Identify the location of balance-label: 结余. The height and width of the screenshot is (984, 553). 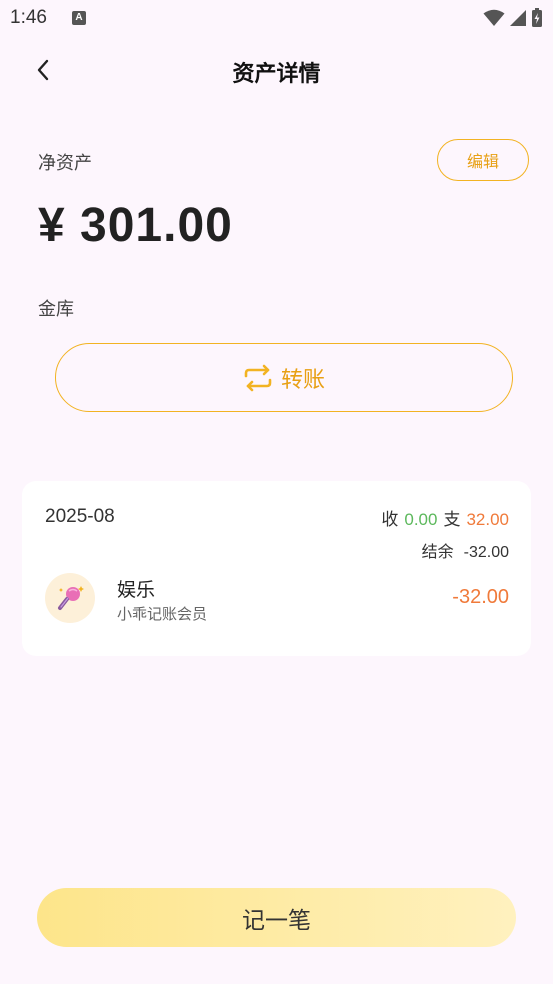
(437, 551).